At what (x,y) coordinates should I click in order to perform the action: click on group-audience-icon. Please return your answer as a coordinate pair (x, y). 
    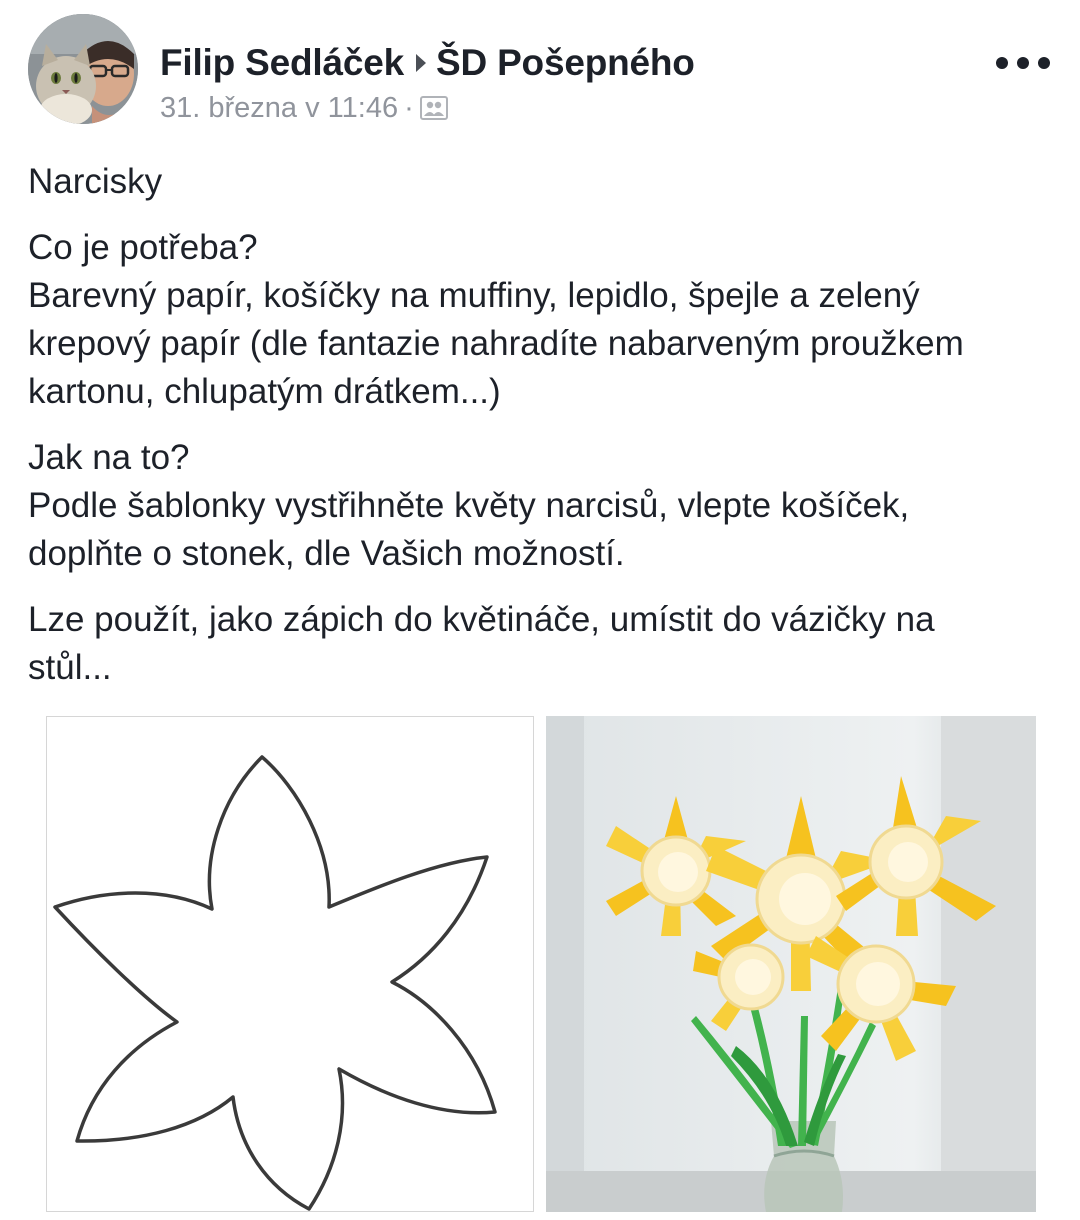
    Looking at the image, I should click on (433, 111).